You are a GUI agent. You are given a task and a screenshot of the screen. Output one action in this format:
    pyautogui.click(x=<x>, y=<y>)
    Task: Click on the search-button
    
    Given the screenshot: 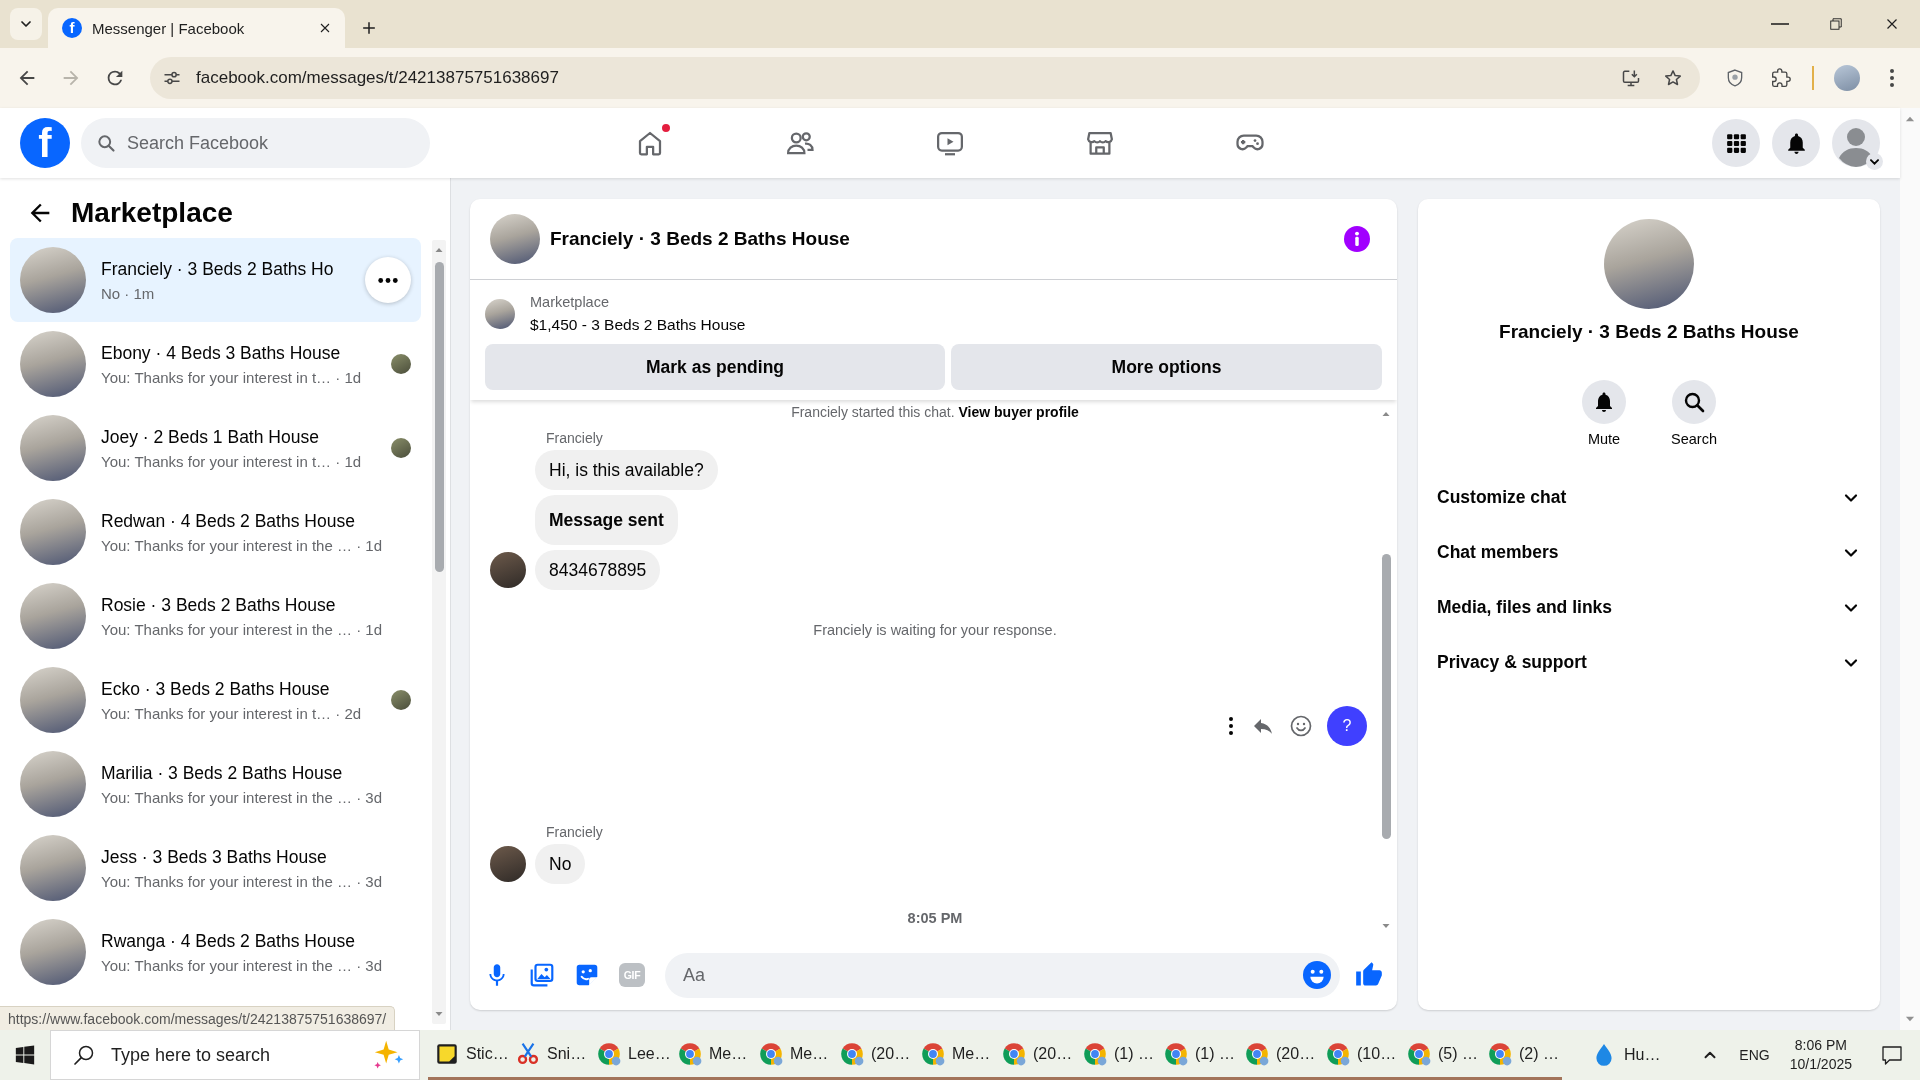 What is the action you would take?
    pyautogui.click(x=1694, y=402)
    